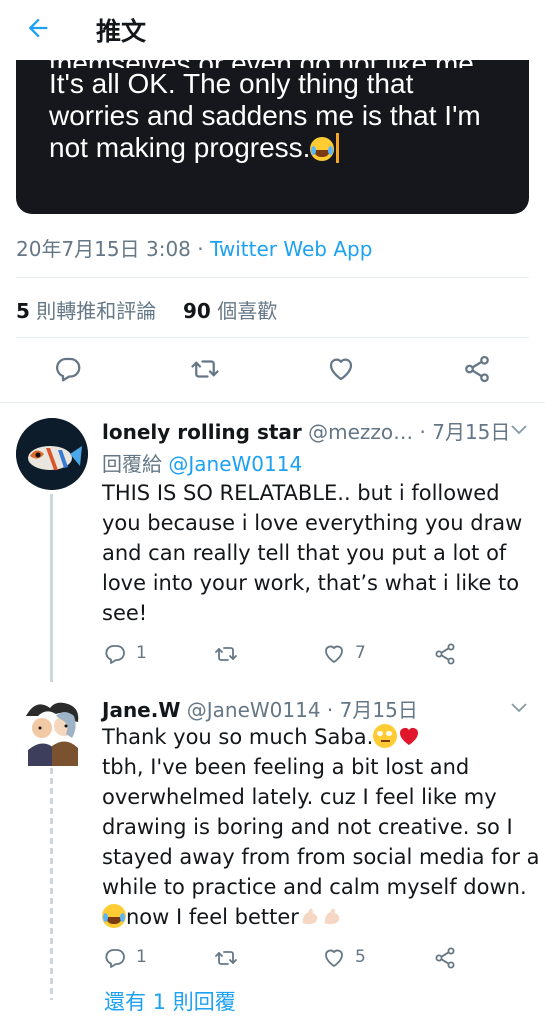 Image resolution: width=545 pixels, height=1024 pixels. I want to click on body-line: drawing is boring and not creative. so I, so click(307, 827).